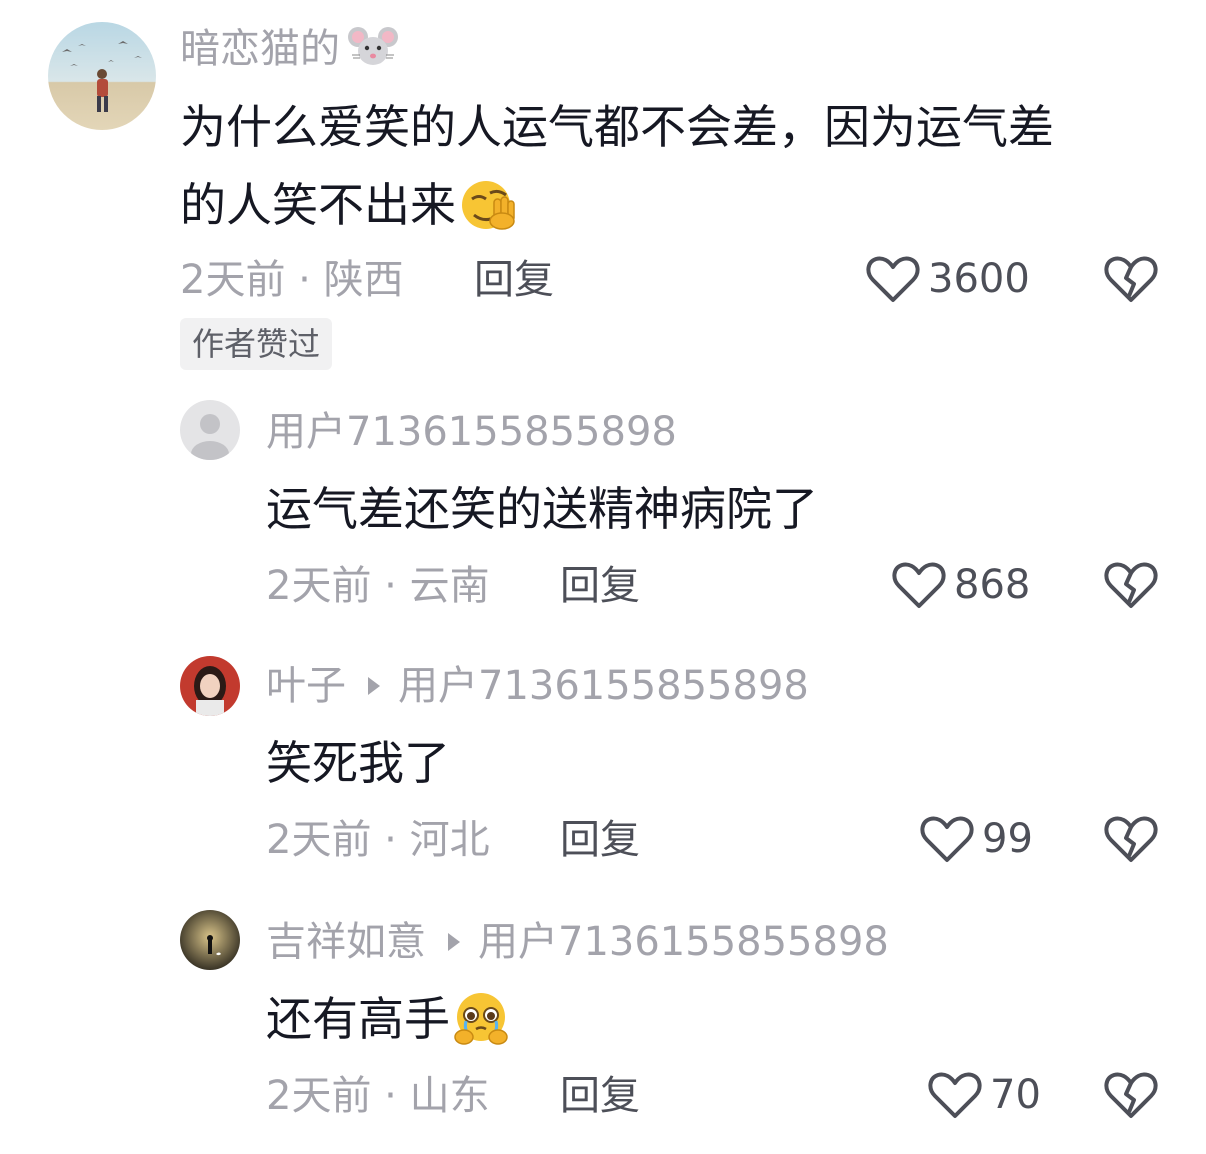 The width and height of the screenshot is (1206, 1154). I want to click on username: 用户7136155855898, so click(471, 432).